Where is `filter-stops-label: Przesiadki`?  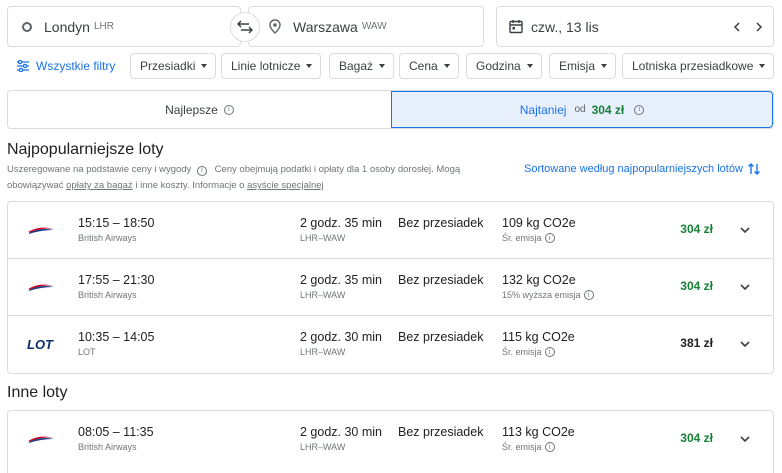
filter-stops-label: Przesiadki is located at coordinates (168, 66).